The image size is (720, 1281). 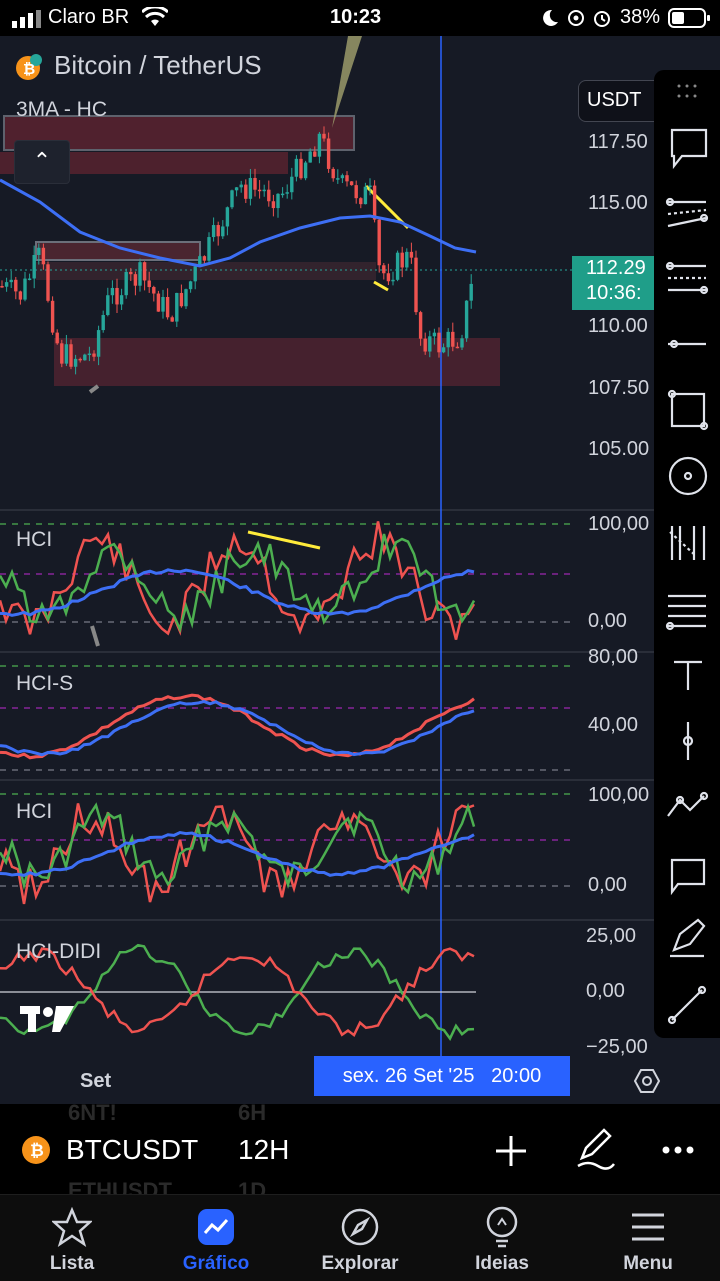 What do you see at coordinates (687, 212) in the screenshot?
I see `parallel-channel-icon` at bounding box center [687, 212].